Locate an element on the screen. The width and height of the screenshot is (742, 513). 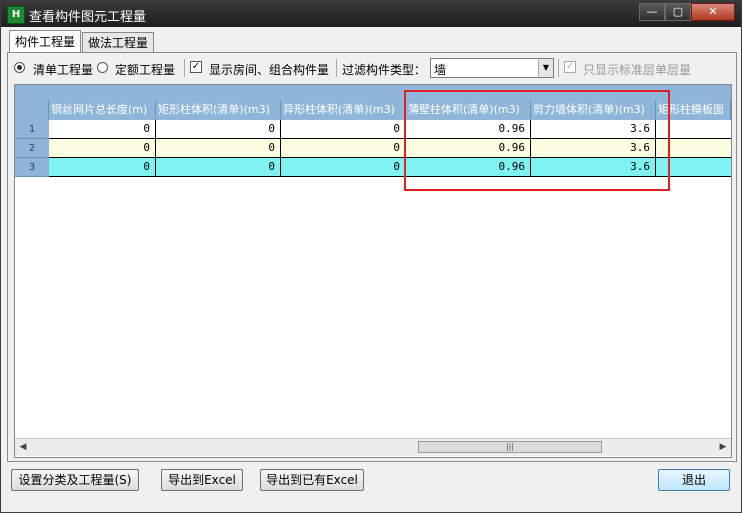
tab-method-quantity: 做法工程量 is located at coordinates (118, 42).